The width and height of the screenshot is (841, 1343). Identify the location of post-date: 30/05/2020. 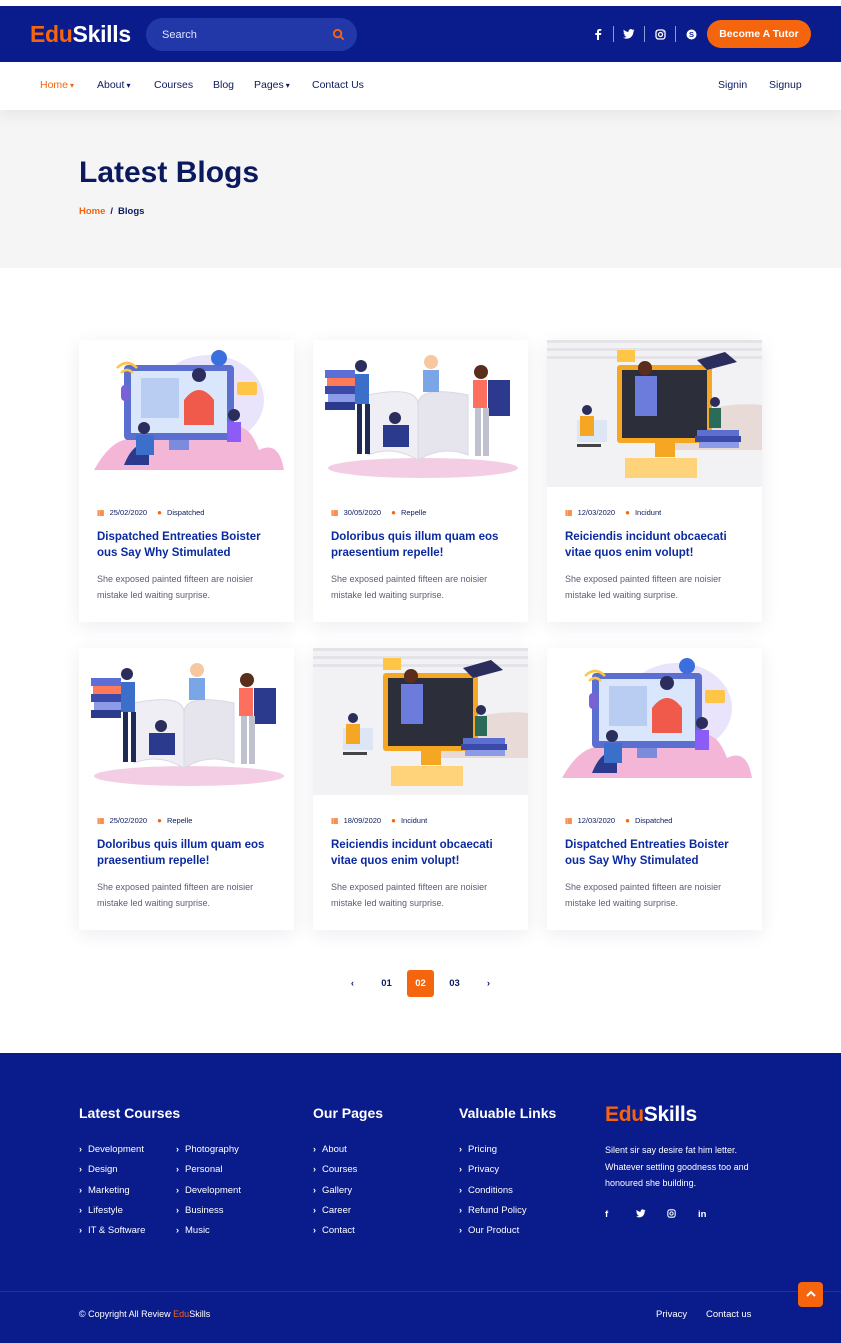
(362, 512).